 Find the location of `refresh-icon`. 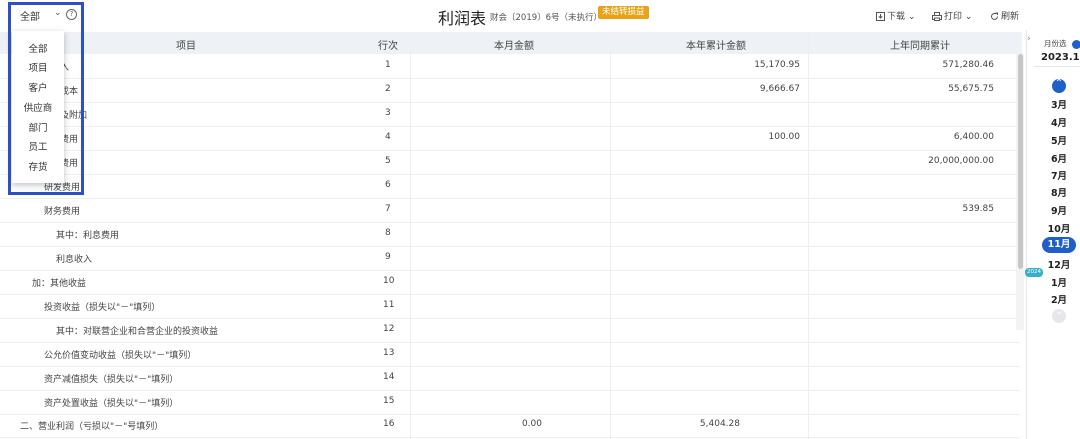

refresh-icon is located at coordinates (994, 16).